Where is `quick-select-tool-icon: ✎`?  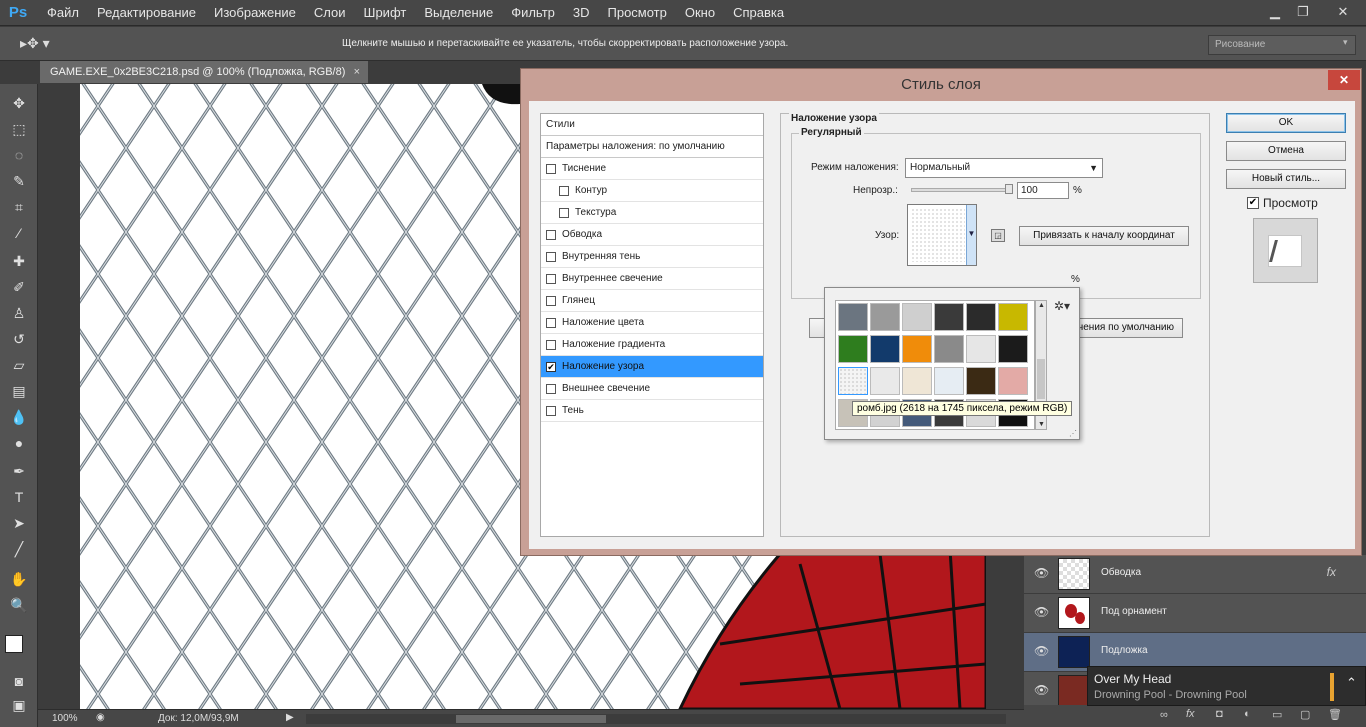 quick-select-tool-icon: ✎ is located at coordinates (19, 181).